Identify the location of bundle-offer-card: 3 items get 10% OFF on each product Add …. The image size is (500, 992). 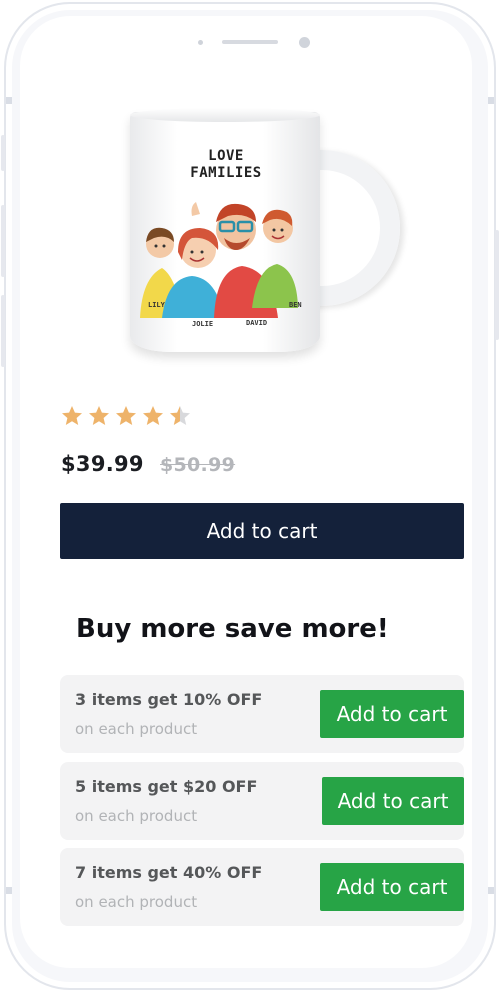
(262, 714).